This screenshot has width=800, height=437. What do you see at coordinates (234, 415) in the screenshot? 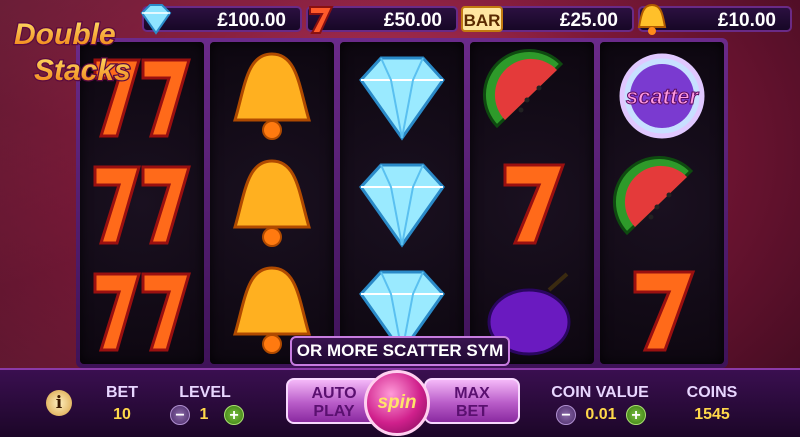
I see `level-increase-button: +` at bounding box center [234, 415].